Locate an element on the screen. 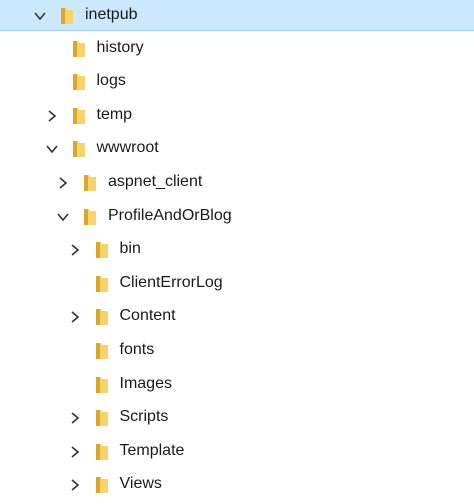 This screenshot has height=504, width=474. tree-item-label: fonts is located at coordinates (137, 349).